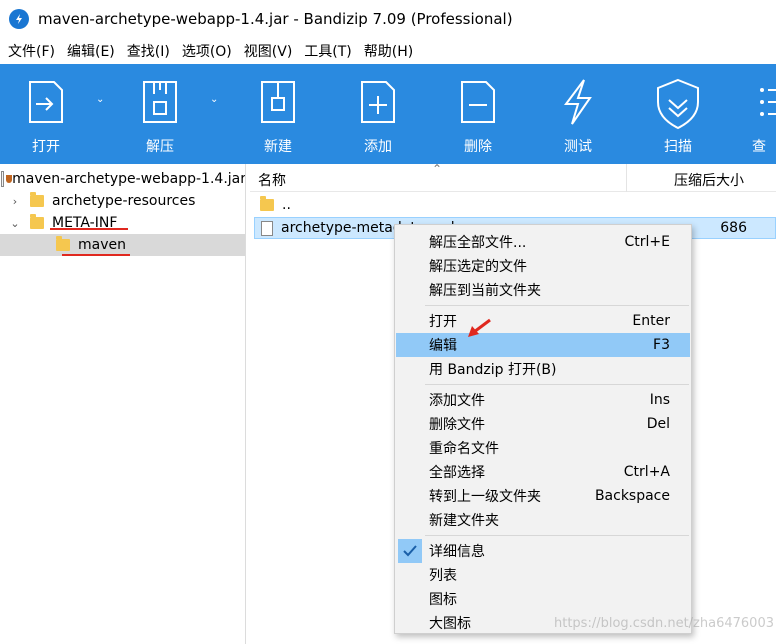  I want to click on collapse-chevron-icon: ⌄, so click(15, 223).